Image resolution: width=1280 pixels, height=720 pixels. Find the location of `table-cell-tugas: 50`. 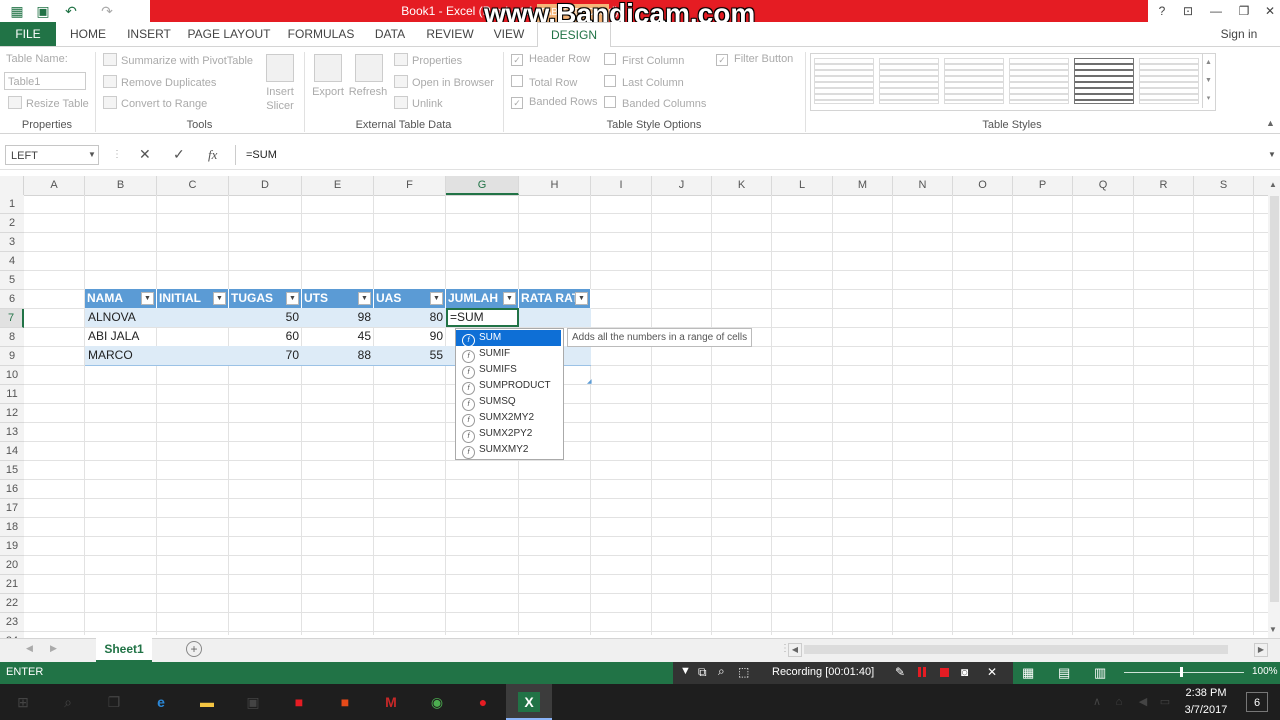

table-cell-tugas: 50 is located at coordinates (265, 317).